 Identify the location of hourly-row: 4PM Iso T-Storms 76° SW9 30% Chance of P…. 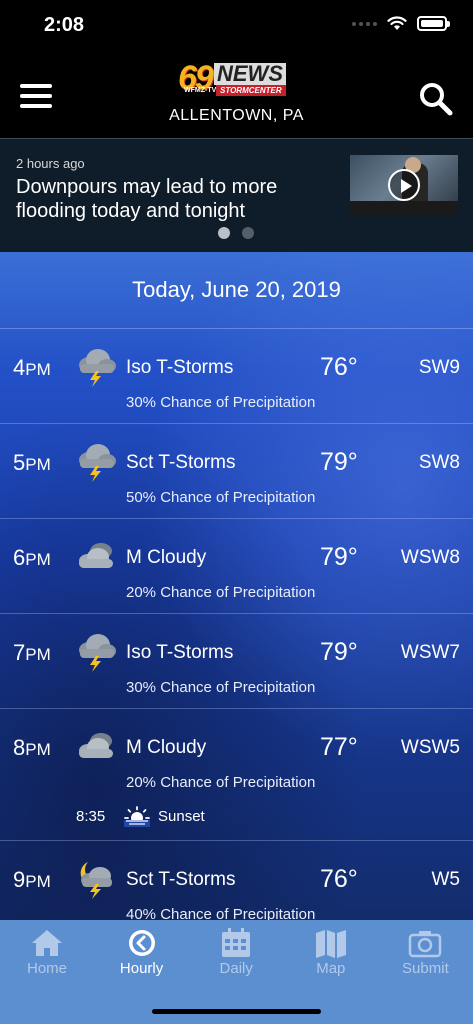
(236, 376).